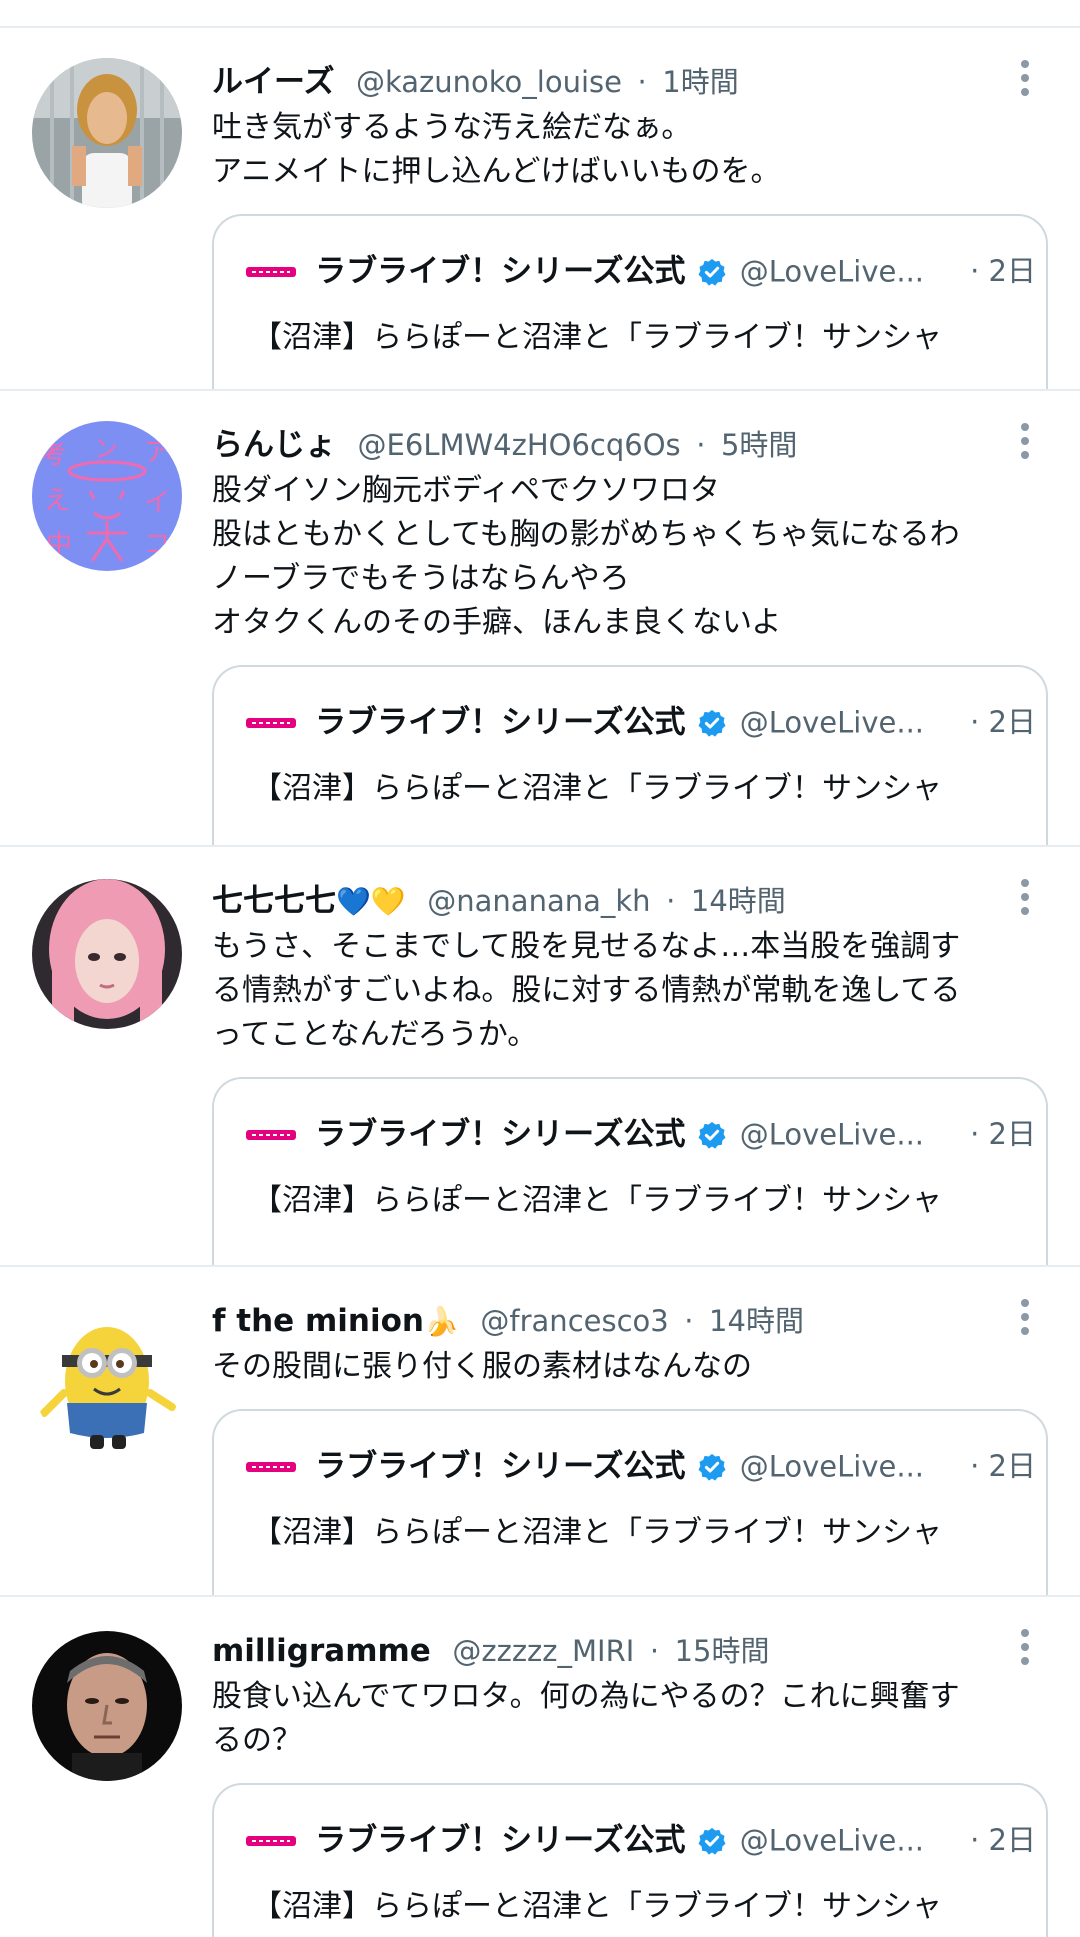 The height and width of the screenshot is (1937, 1080). Describe the element at coordinates (274, 445) in the screenshot. I see `display-name: らんじょ` at that location.